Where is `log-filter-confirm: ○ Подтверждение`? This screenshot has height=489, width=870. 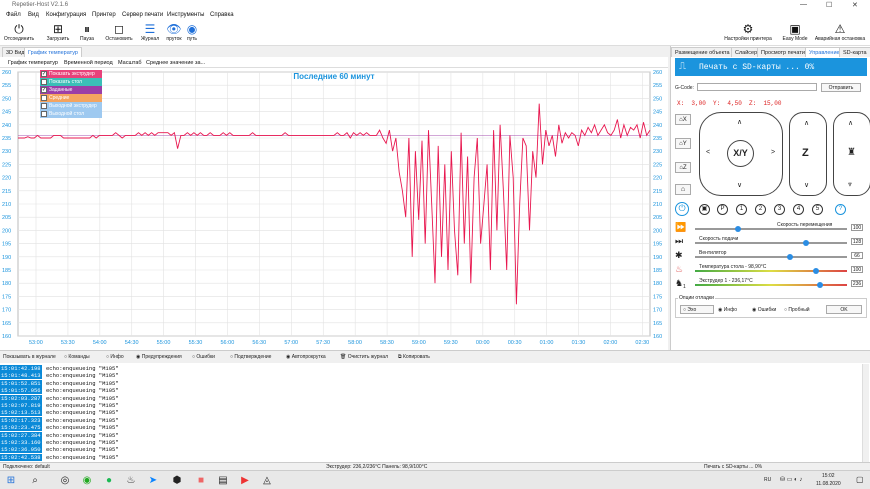 log-filter-confirm: ○ Подтверждение is located at coordinates (250, 357).